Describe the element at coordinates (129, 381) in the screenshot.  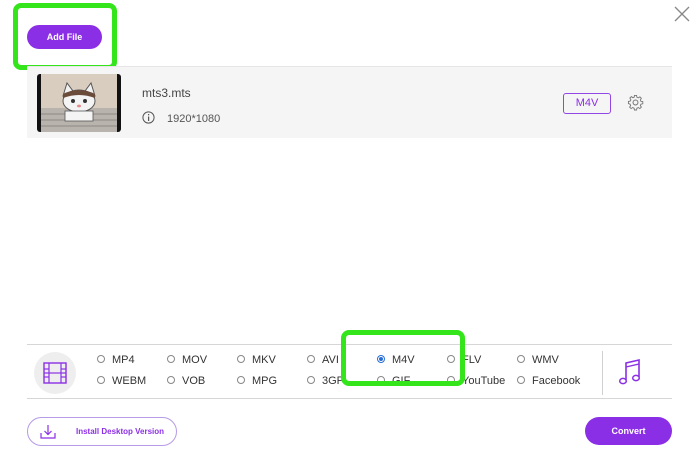
I see `format-label: WEBM` at that location.